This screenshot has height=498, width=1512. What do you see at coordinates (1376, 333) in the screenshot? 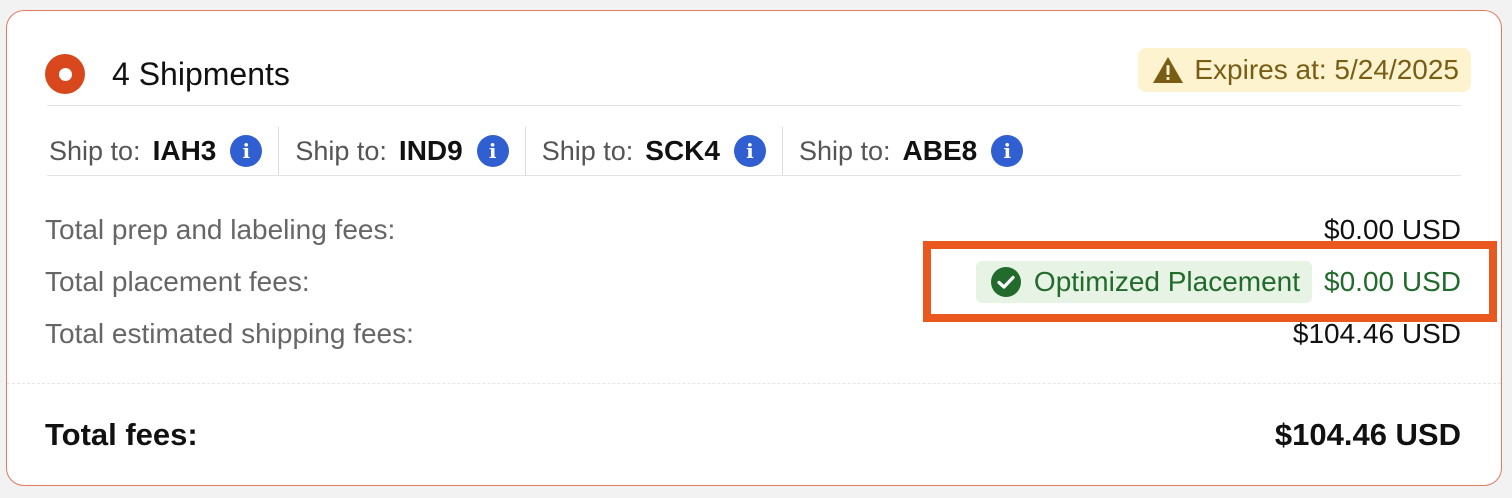
I see `shipping-fees-value: $104.46 USD` at bounding box center [1376, 333].